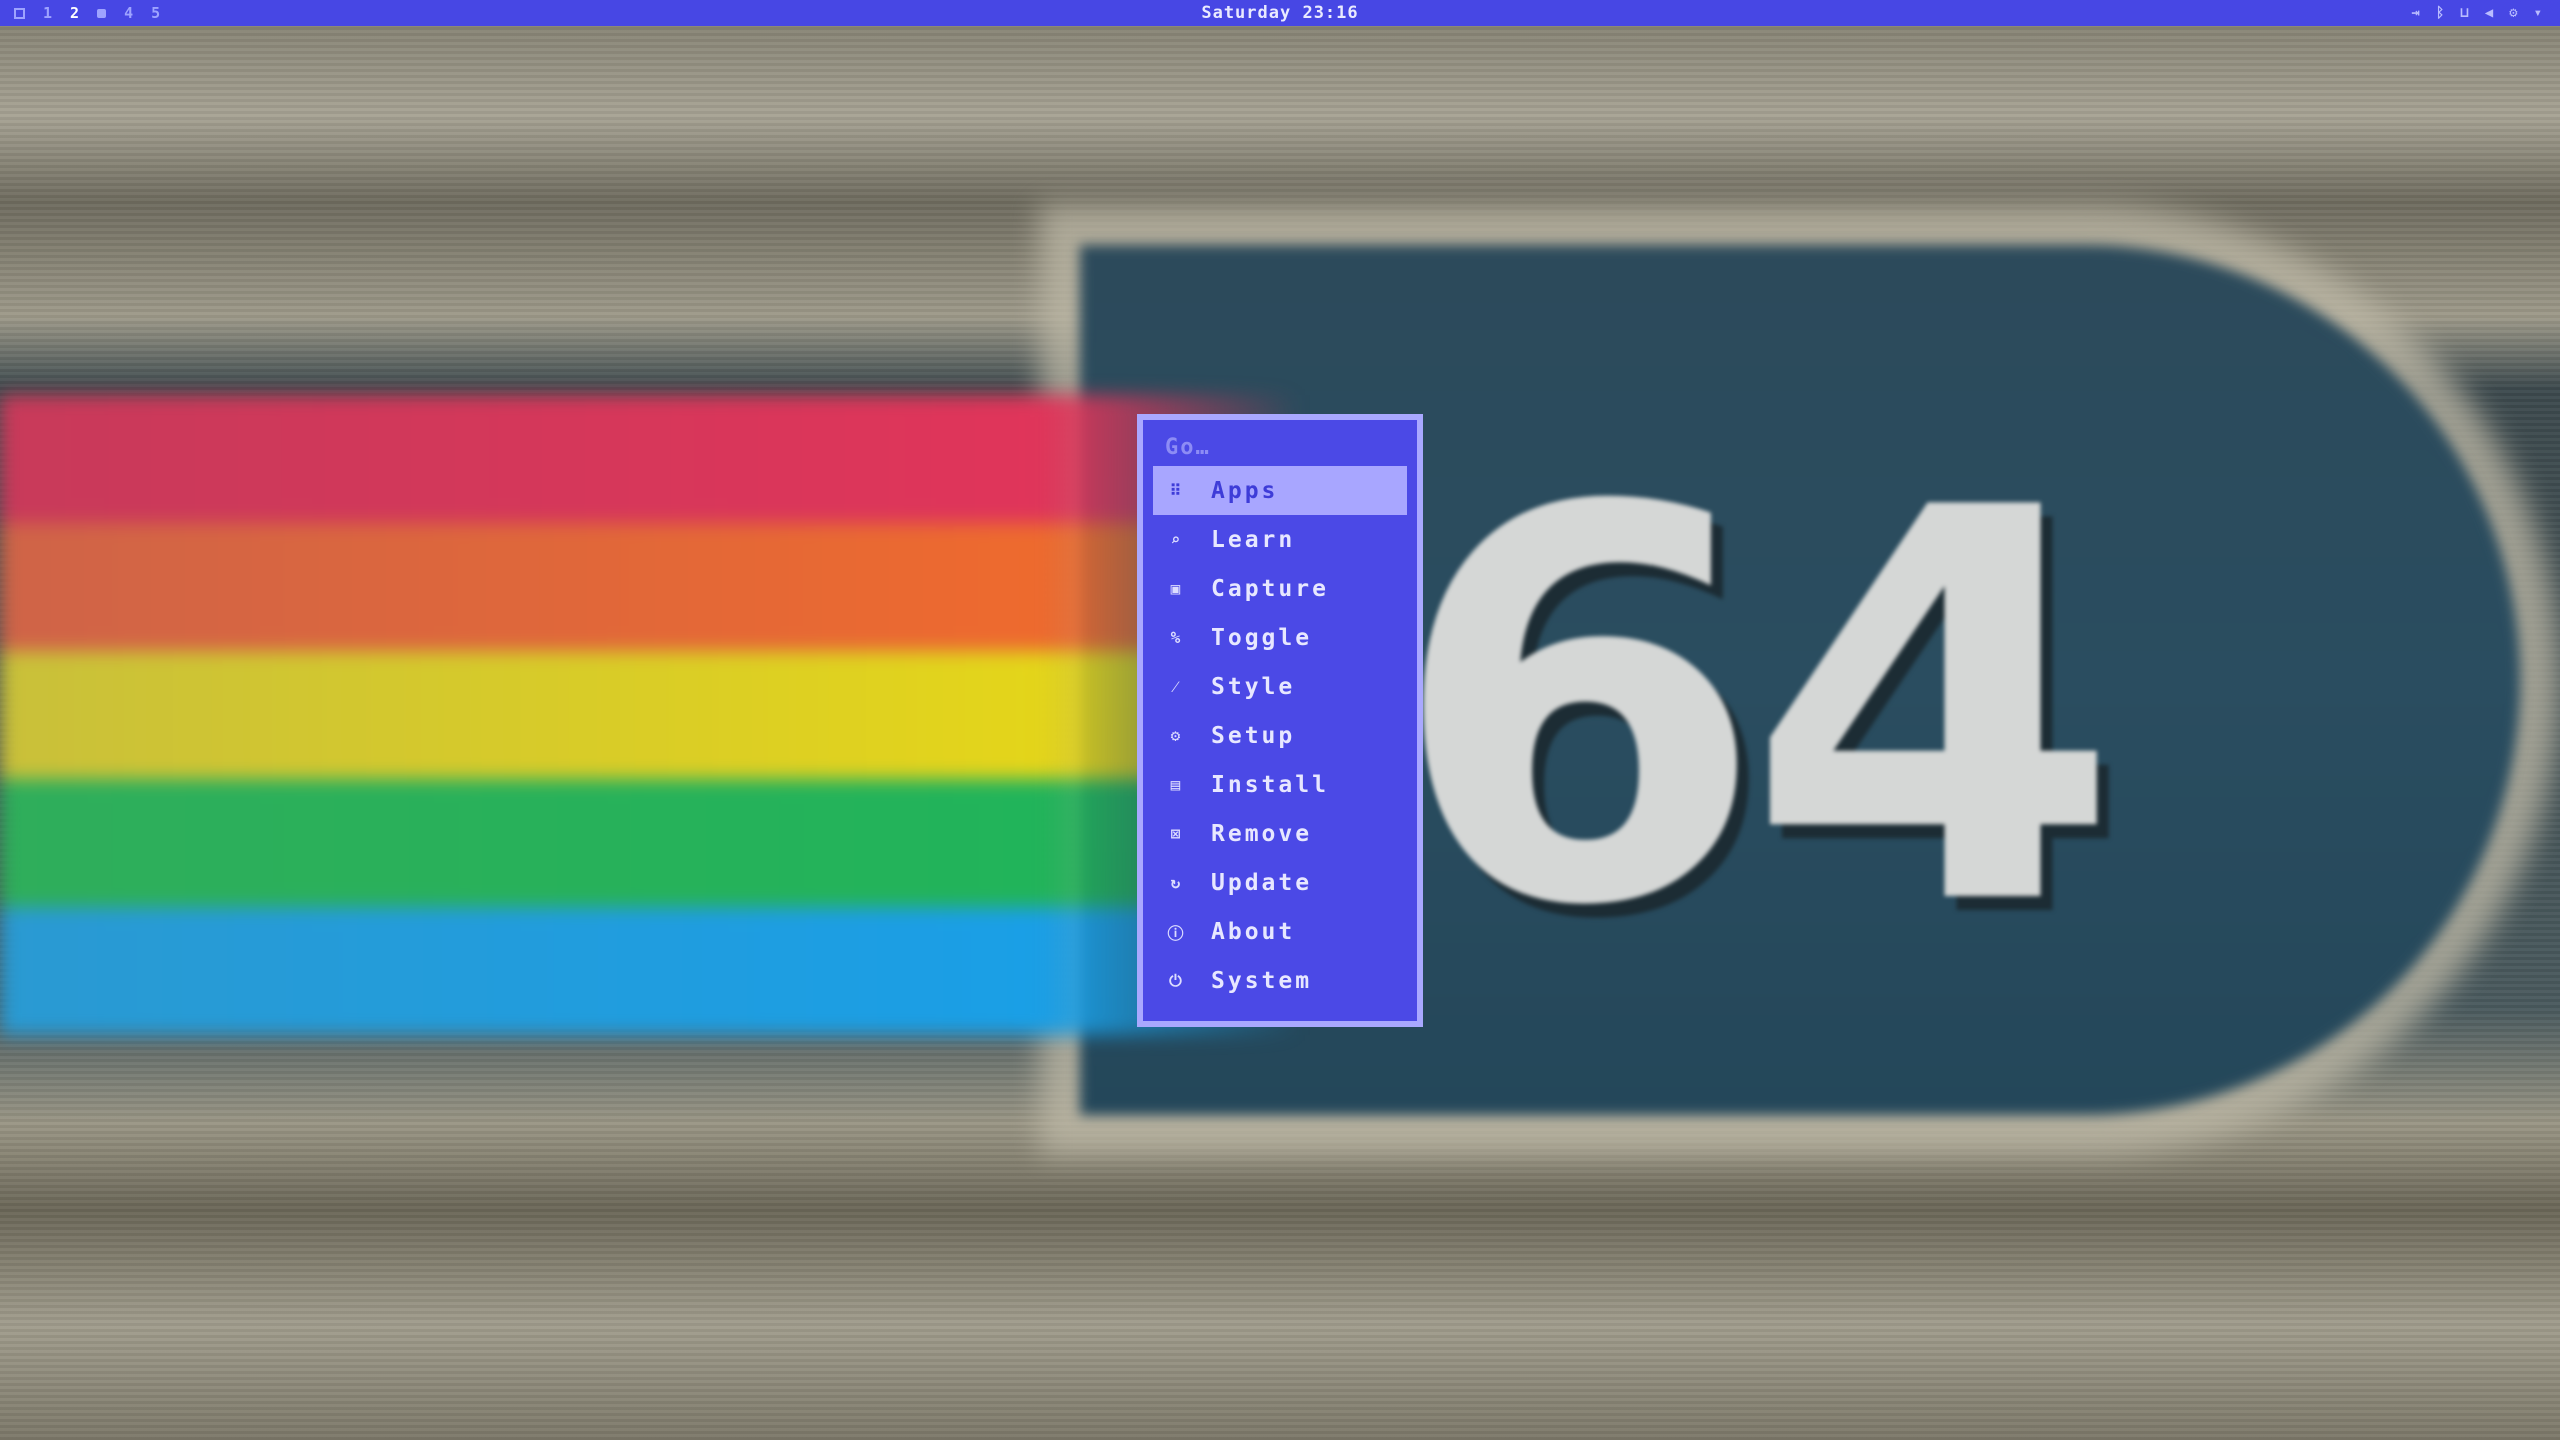 The height and width of the screenshot is (1440, 2560). I want to click on menu-item-system: ⏻ System, so click(1280, 980).